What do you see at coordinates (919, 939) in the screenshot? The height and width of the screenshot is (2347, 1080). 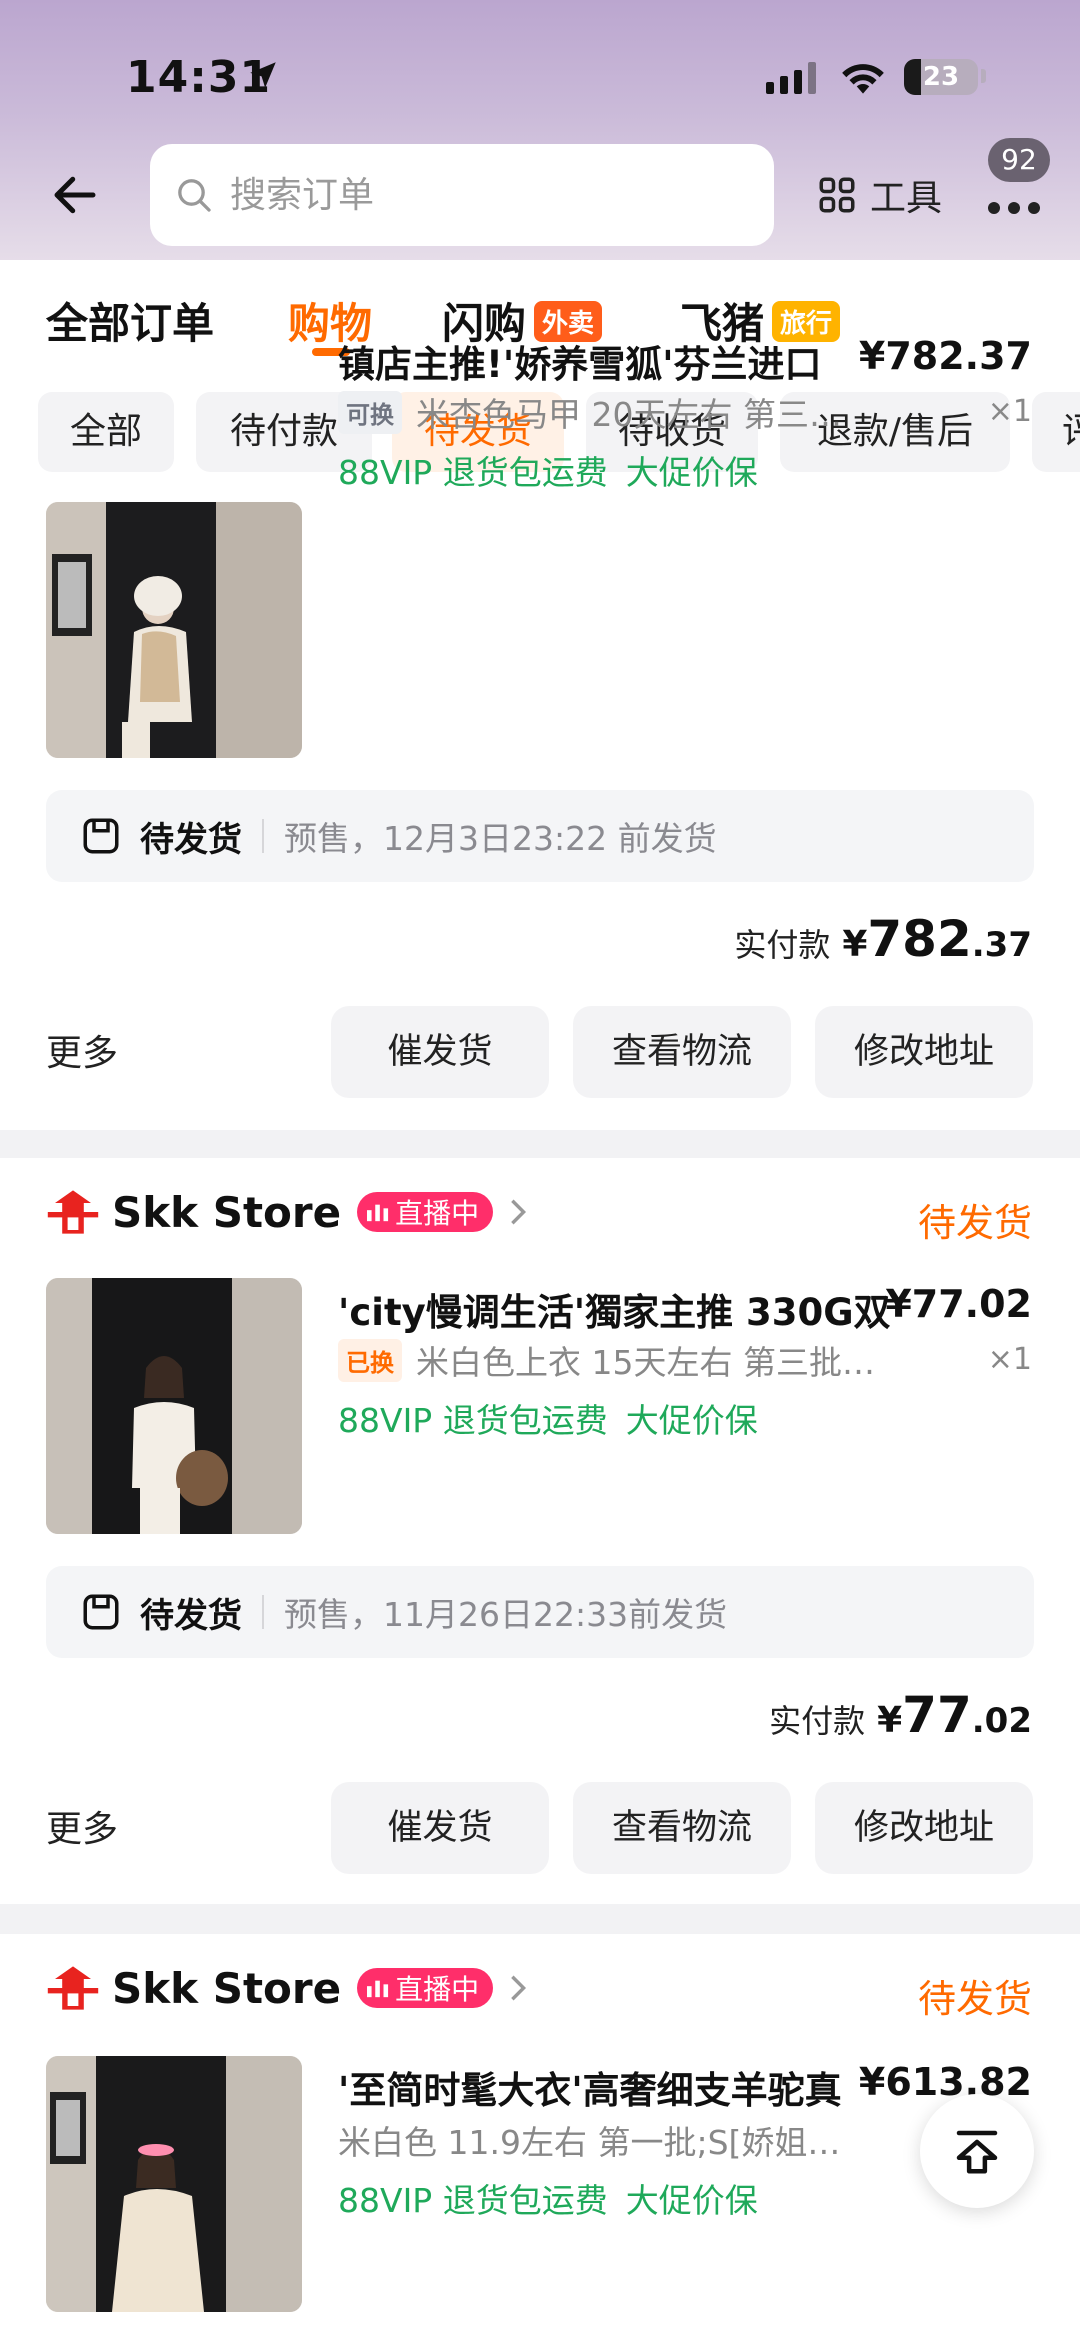 I see `paid-integer: 782` at bounding box center [919, 939].